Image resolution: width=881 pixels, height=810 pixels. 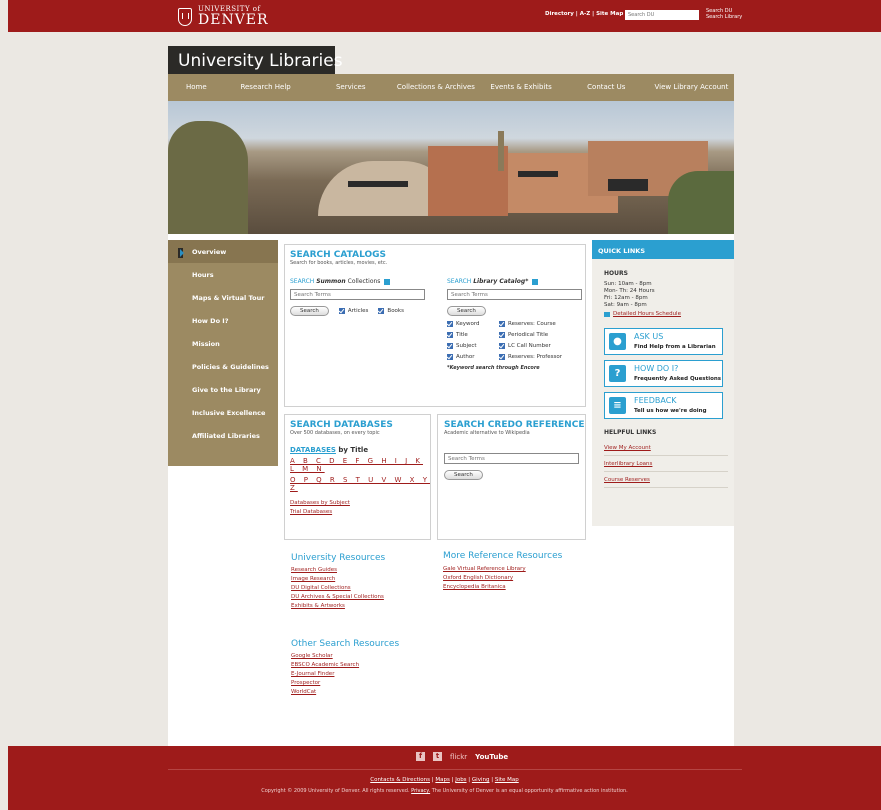 What do you see at coordinates (400, 780) in the screenshot?
I see `footer-link-contacts: Contacts & Directions` at bounding box center [400, 780].